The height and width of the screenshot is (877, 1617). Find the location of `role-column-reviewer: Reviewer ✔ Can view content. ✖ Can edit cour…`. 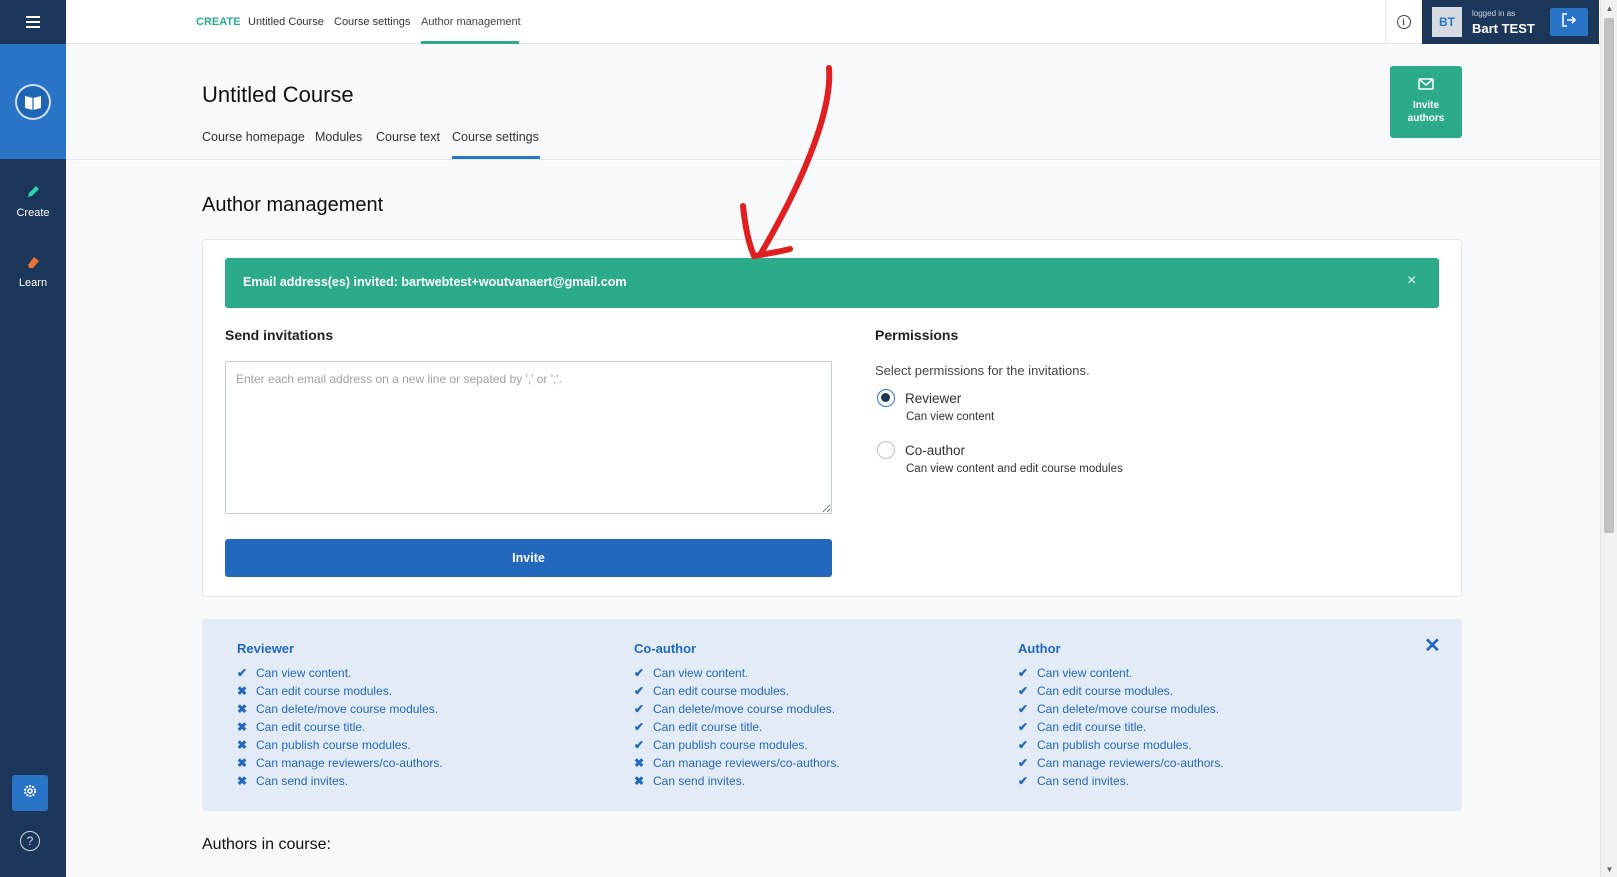

role-column-reviewer: Reviewer ✔ Can view content. ✖ Can edit cour… is located at coordinates (340, 715).